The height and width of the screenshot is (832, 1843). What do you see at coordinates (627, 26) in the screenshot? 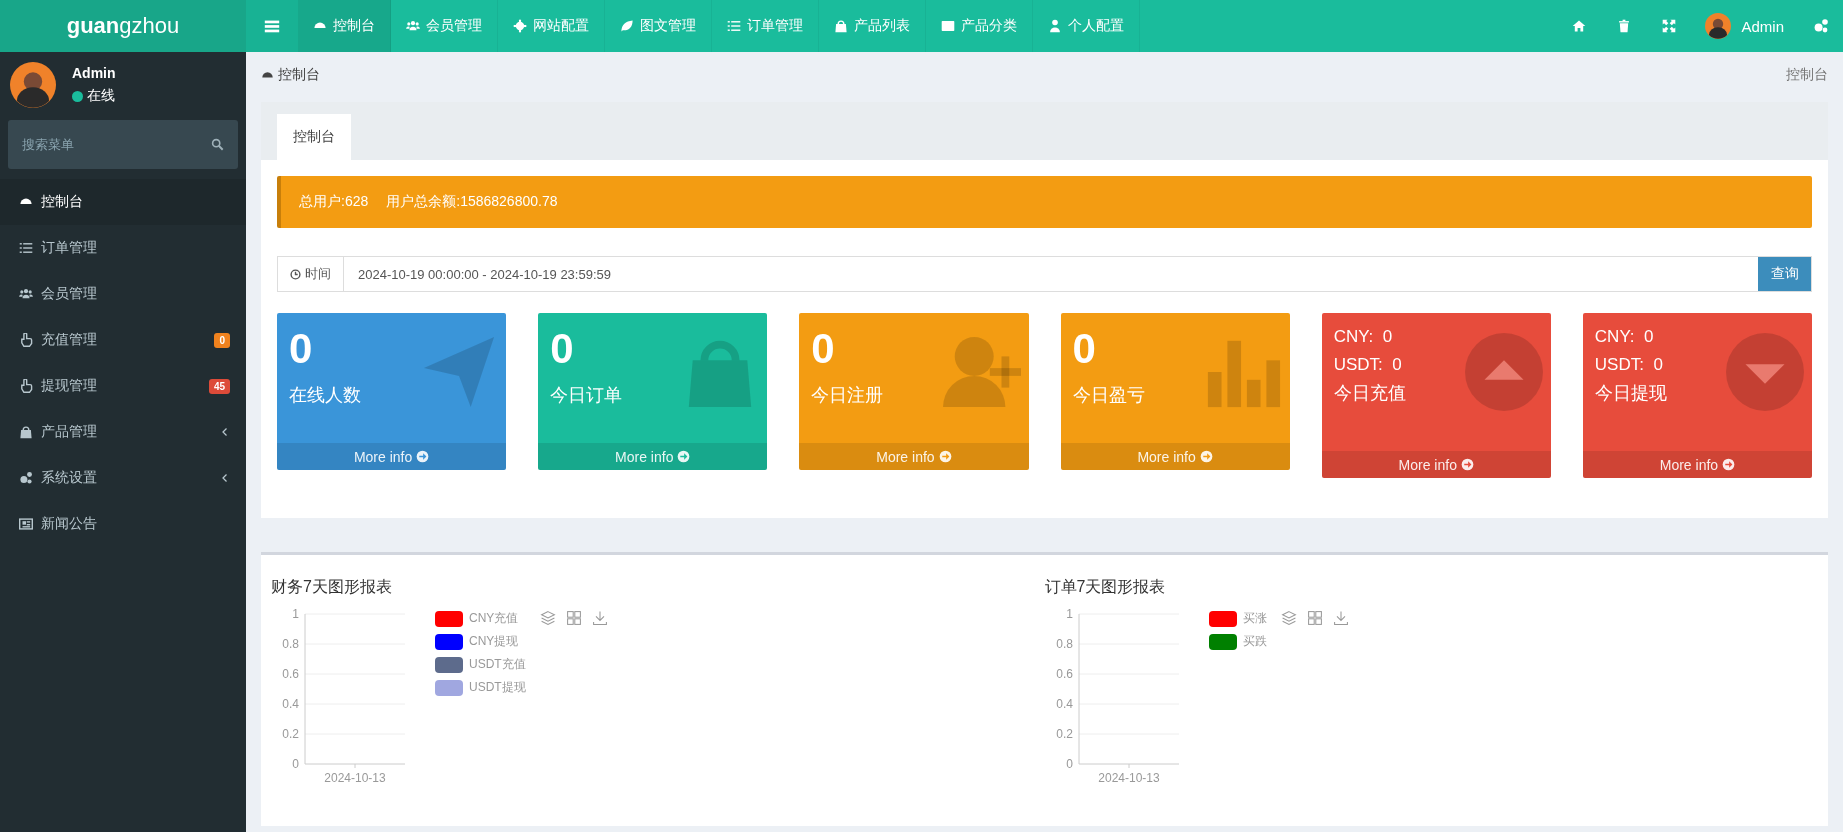
I see `leaf-icon` at bounding box center [627, 26].